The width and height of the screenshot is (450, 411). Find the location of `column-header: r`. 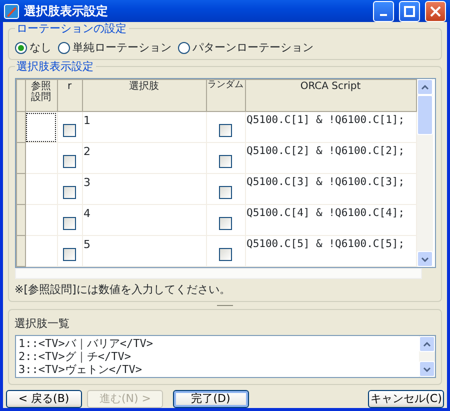

column-header: r is located at coordinates (69, 96).